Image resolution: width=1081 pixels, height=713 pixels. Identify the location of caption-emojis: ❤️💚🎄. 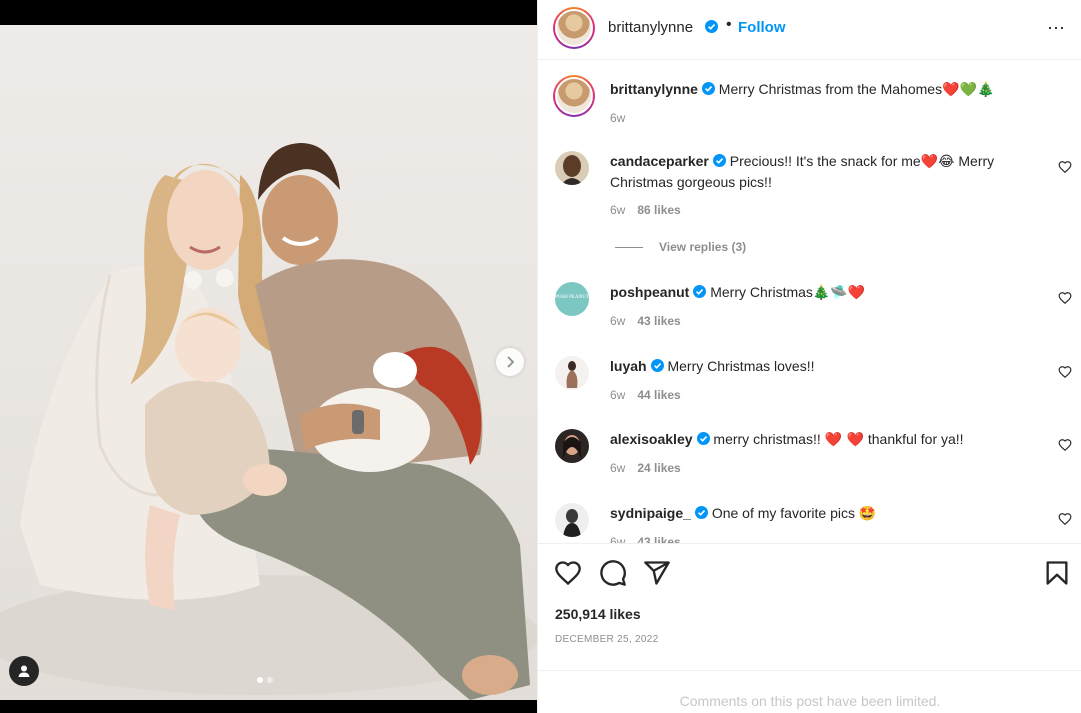
(968, 90).